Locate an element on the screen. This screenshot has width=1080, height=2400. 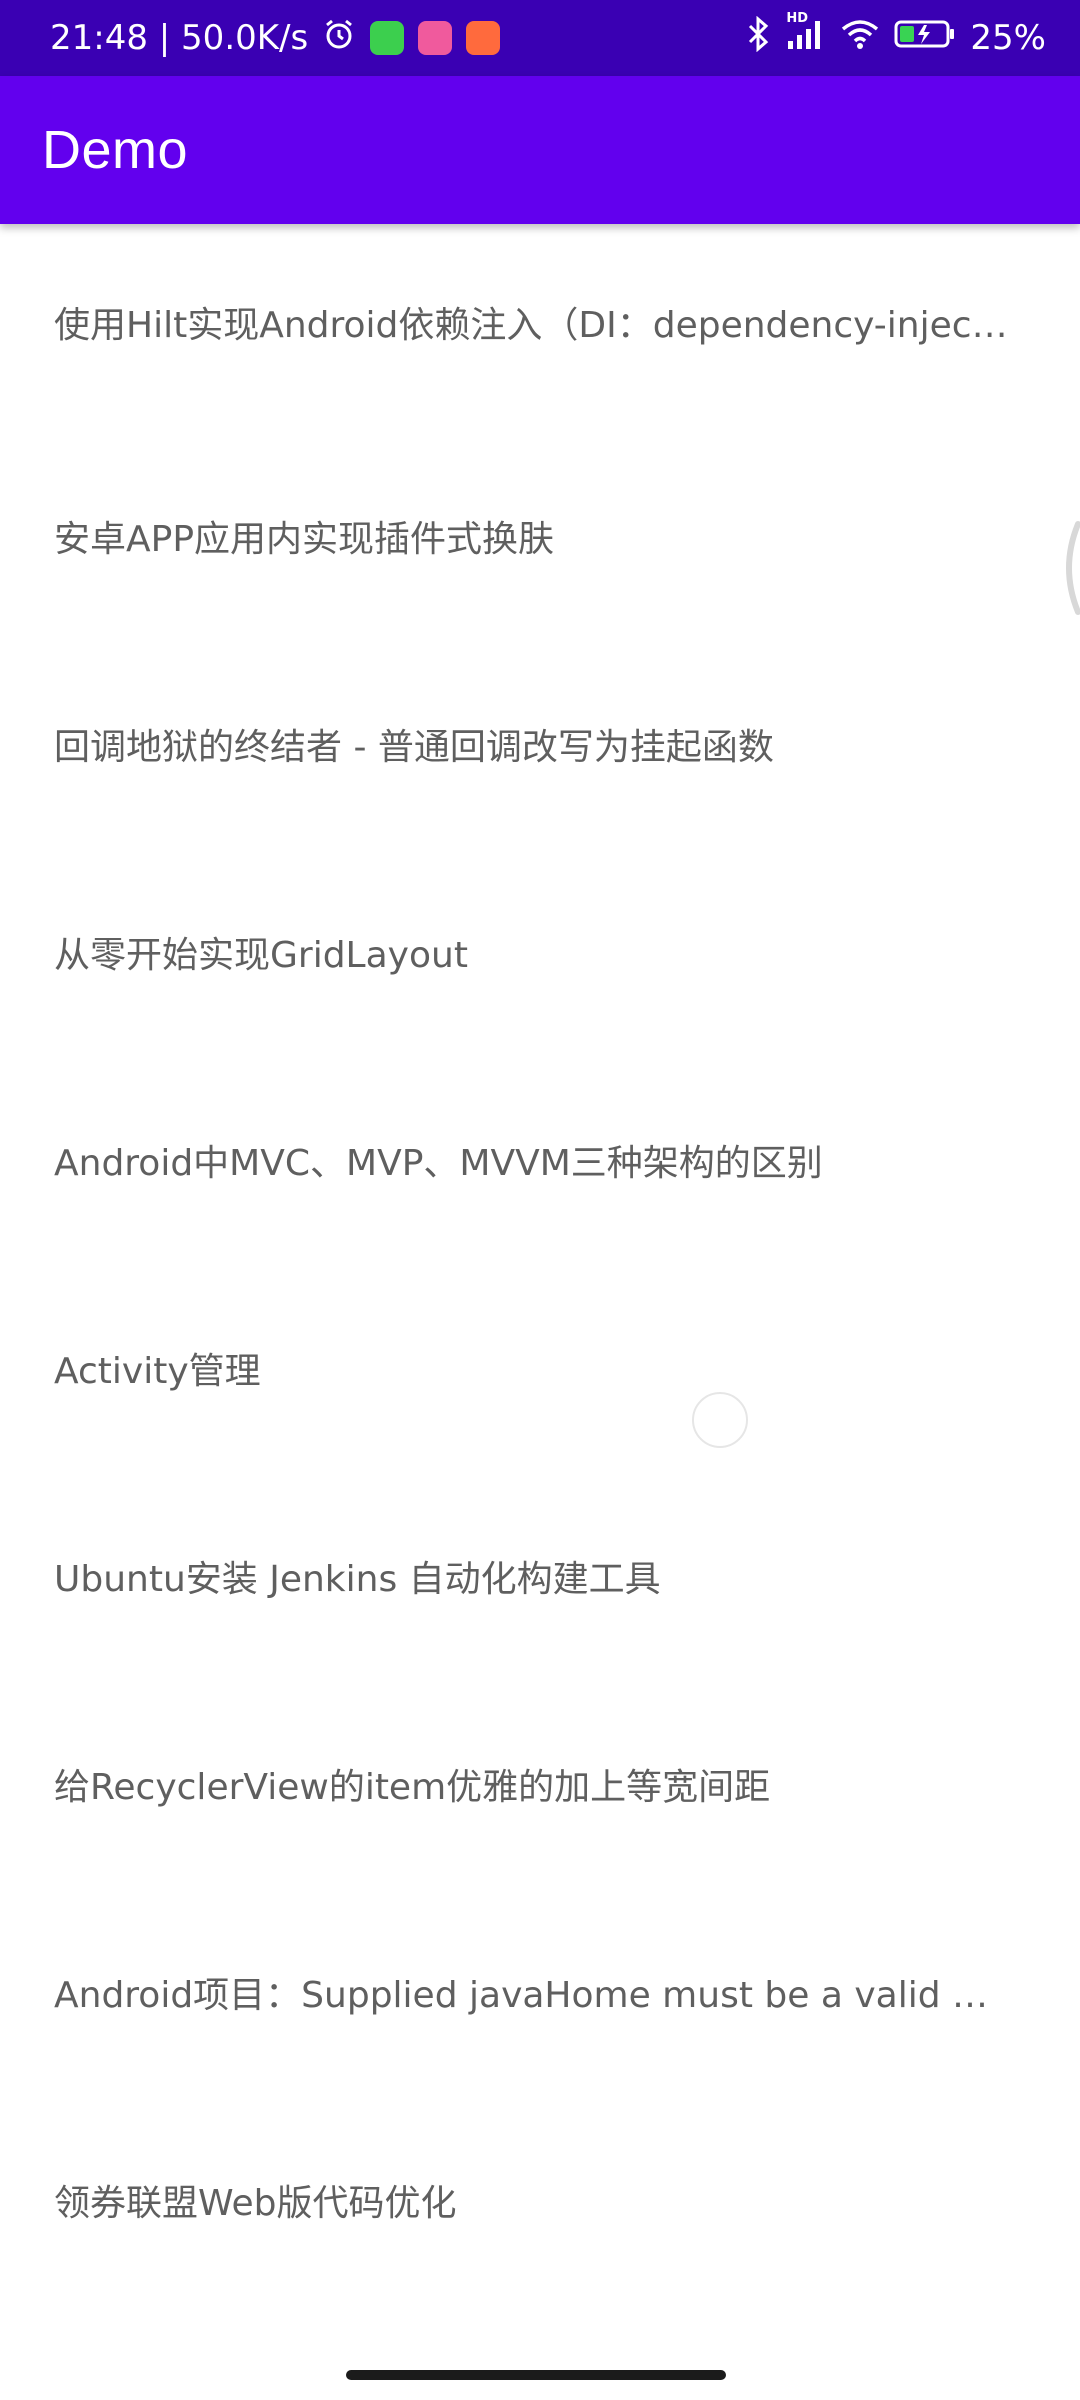
app-bar: Demo is located at coordinates (540, 150).